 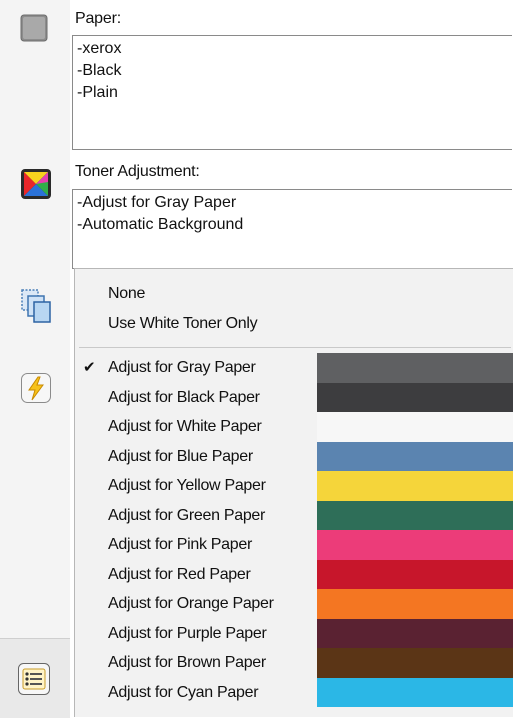 What do you see at coordinates (99, 70) in the screenshot?
I see `paper-line: -Black` at bounding box center [99, 70].